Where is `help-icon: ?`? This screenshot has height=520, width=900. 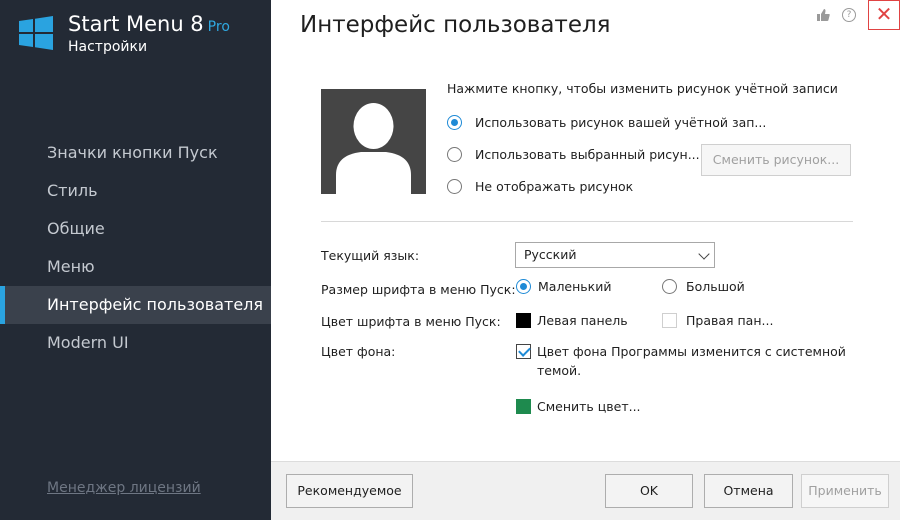 help-icon: ? is located at coordinates (849, 15).